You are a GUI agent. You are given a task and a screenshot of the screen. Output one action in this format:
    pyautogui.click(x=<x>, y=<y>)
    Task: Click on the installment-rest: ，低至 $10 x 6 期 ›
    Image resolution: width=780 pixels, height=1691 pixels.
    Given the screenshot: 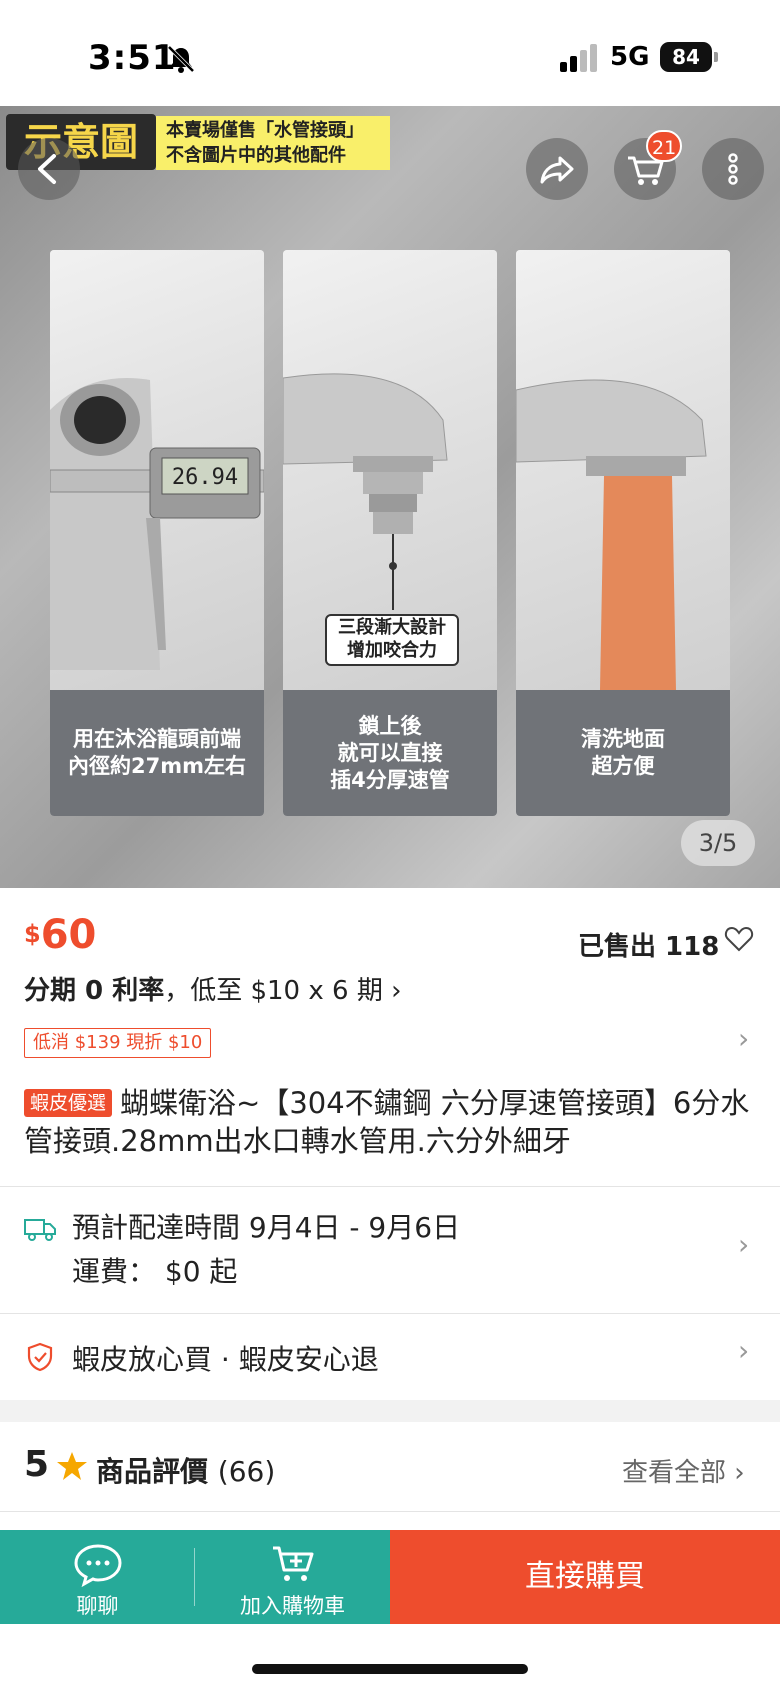 What is the action you would take?
    pyautogui.click(x=283, y=991)
    